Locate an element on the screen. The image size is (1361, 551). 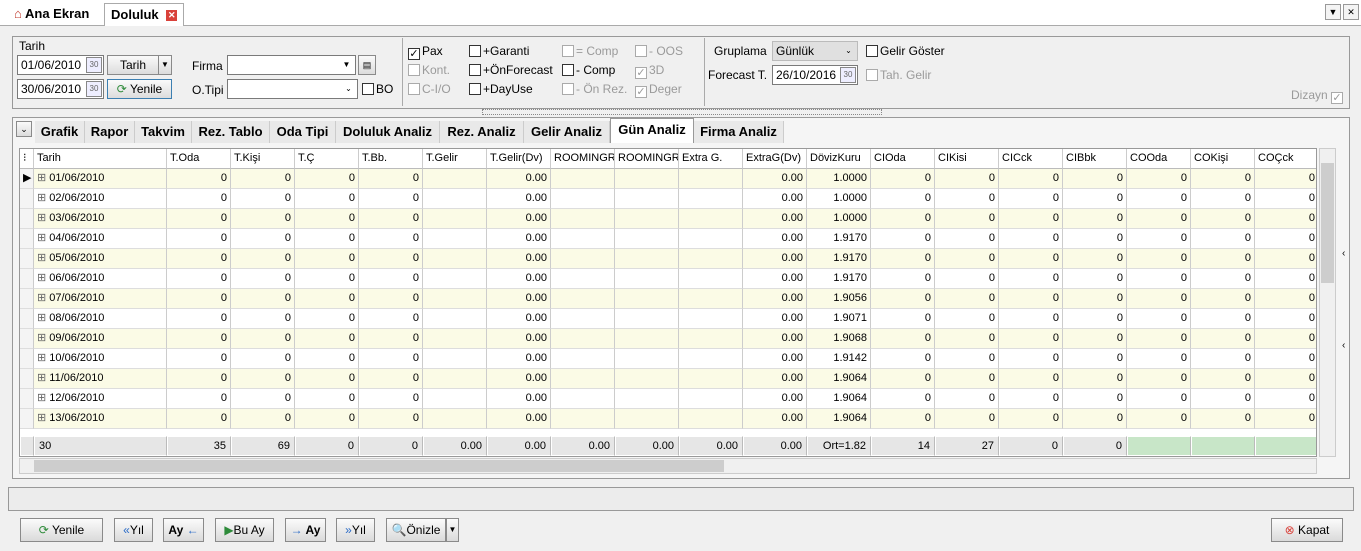
date-cell: ⊞ 02/06/2010 is located at coordinates (100, 199).